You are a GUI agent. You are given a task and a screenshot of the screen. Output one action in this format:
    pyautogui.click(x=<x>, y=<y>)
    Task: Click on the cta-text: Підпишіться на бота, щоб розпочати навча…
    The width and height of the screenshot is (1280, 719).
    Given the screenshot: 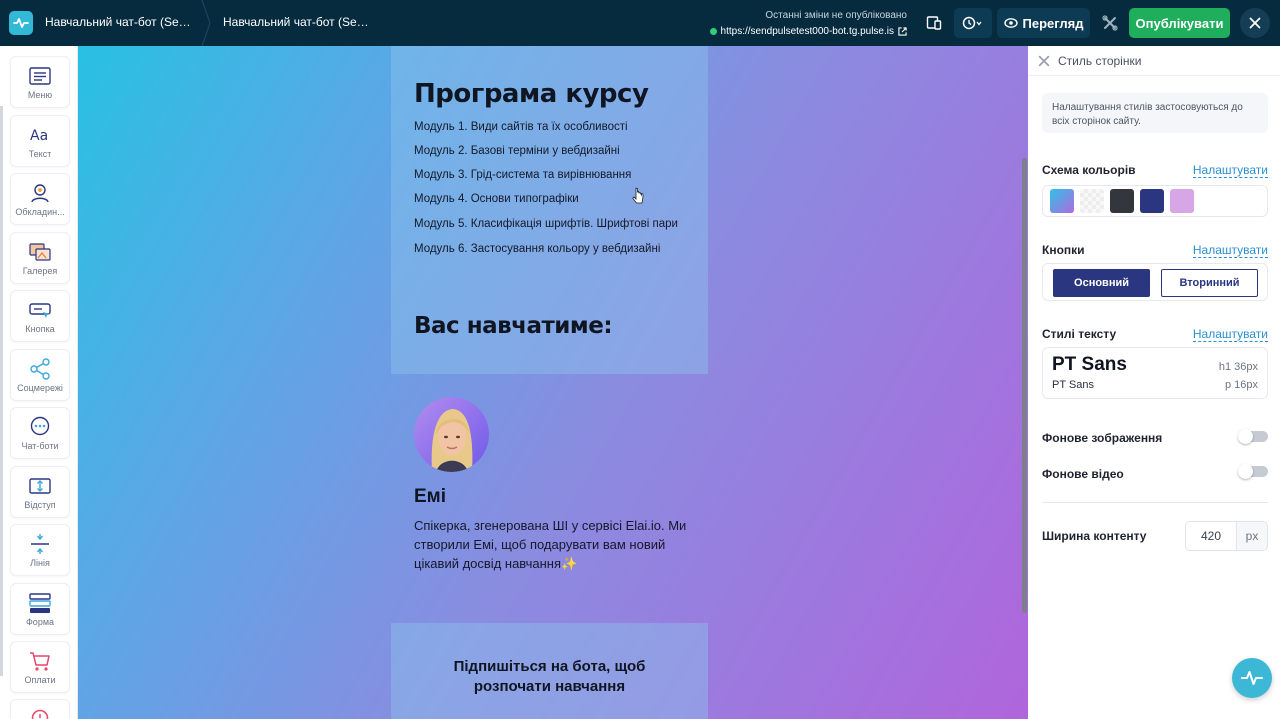 What is the action you would take?
    pyautogui.click(x=549, y=677)
    